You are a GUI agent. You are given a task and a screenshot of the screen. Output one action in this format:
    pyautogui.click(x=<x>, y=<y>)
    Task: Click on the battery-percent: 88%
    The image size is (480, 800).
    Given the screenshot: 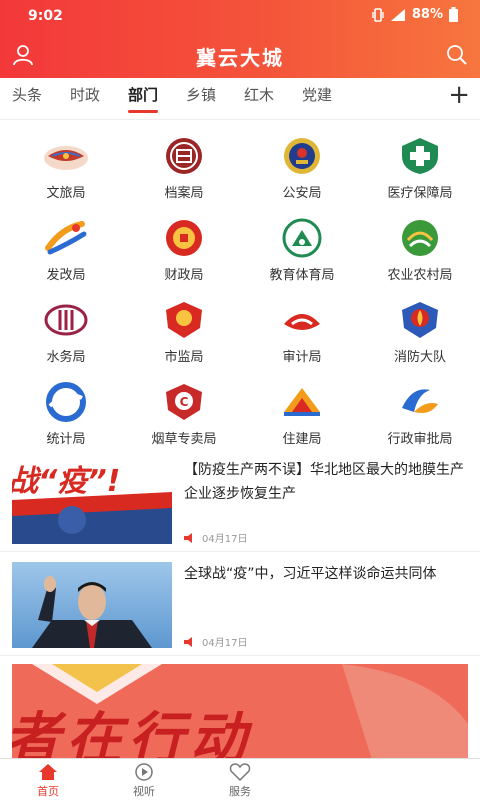 What is the action you would take?
    pyautogui.click(x=427, y=14)
    